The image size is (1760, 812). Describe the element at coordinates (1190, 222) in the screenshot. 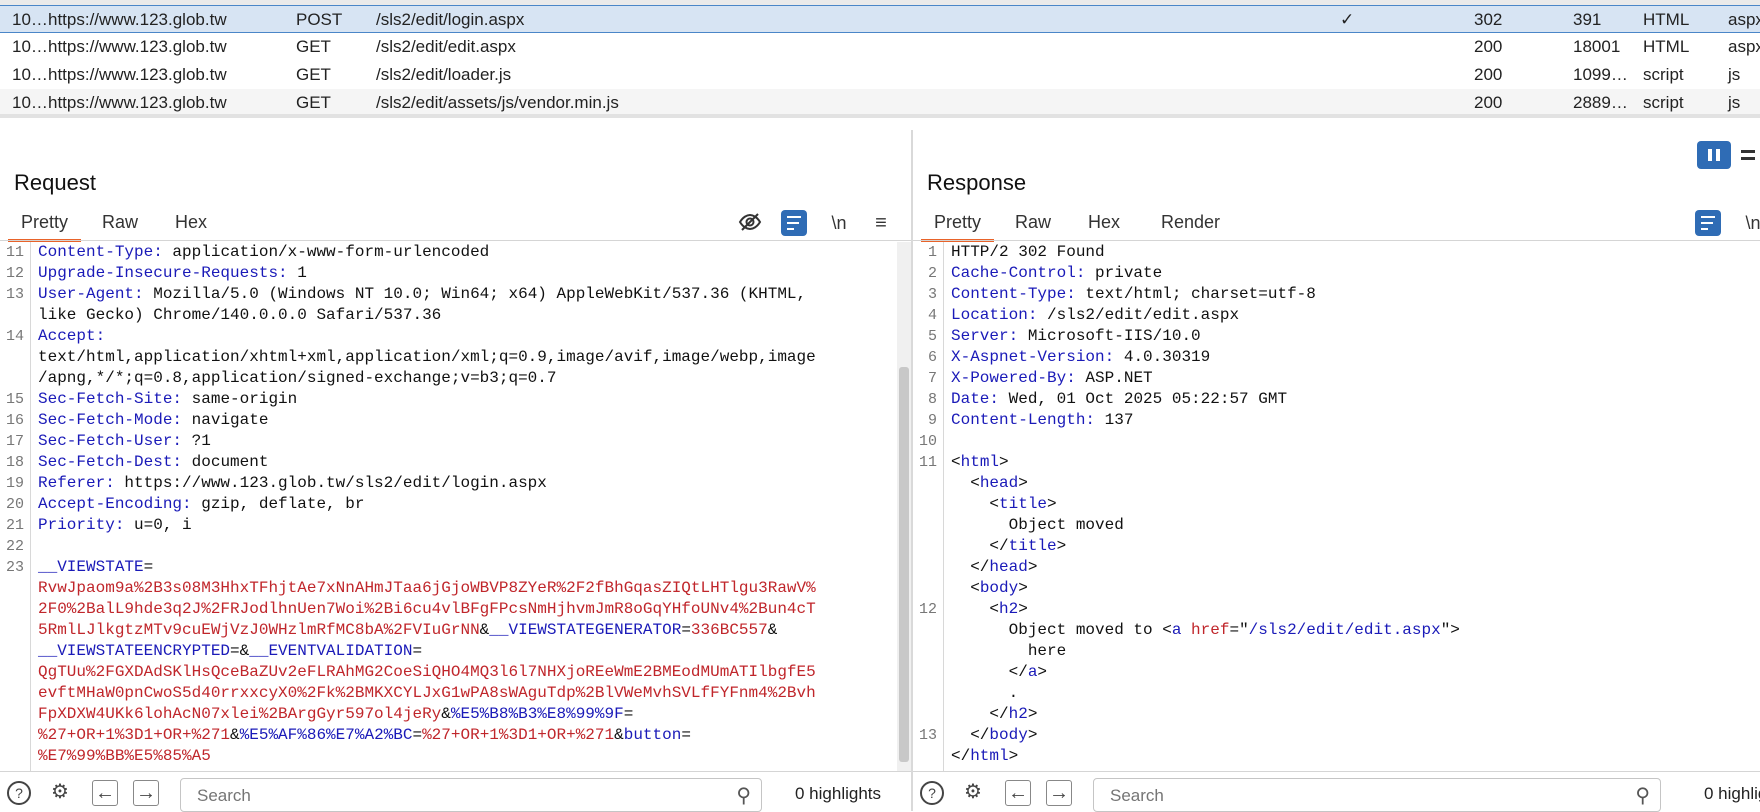

I see `tab-render: Render` at that location.